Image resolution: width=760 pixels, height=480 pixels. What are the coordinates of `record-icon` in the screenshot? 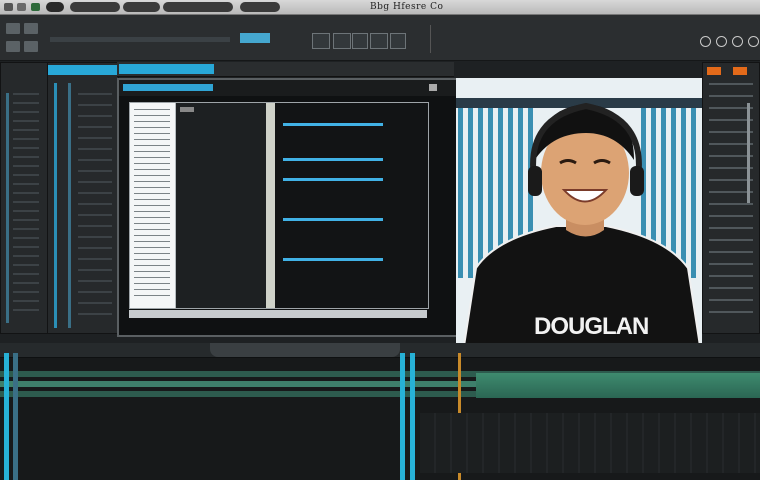 It's located at (35, 7).